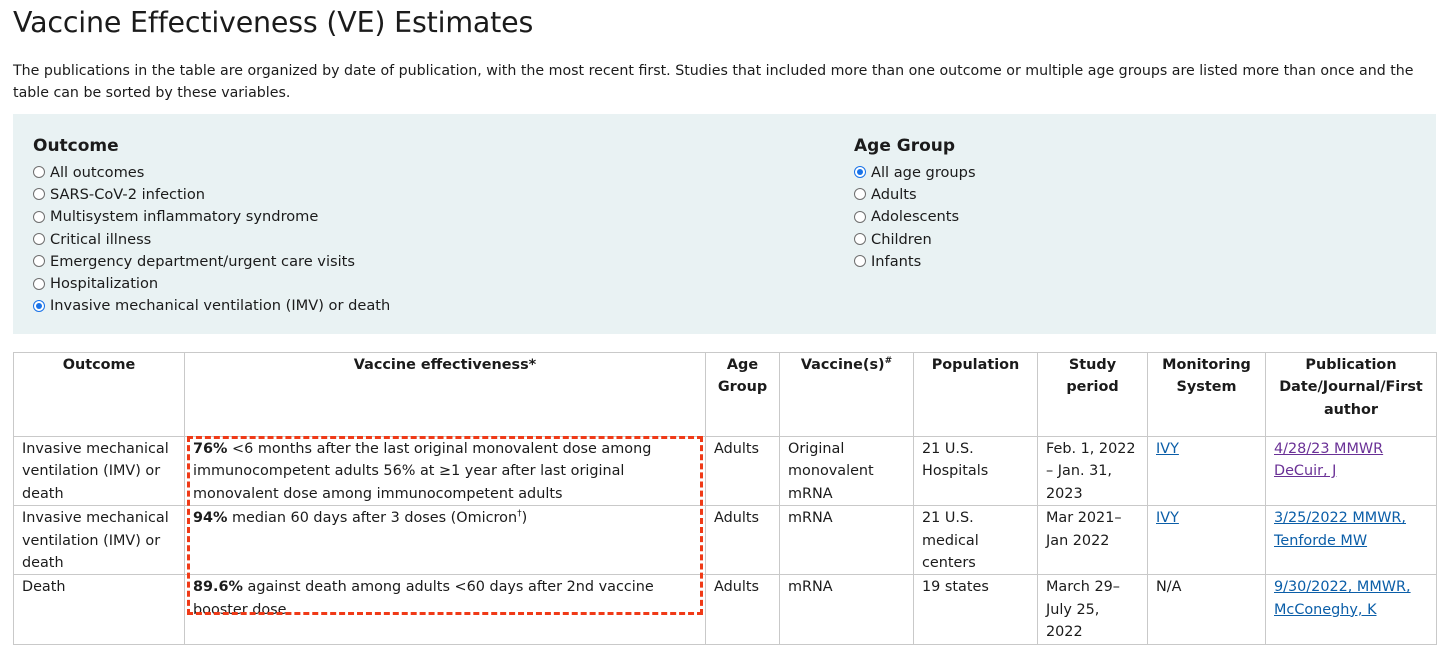  I want to click on radio-label: All age groups, so click(923, 172).